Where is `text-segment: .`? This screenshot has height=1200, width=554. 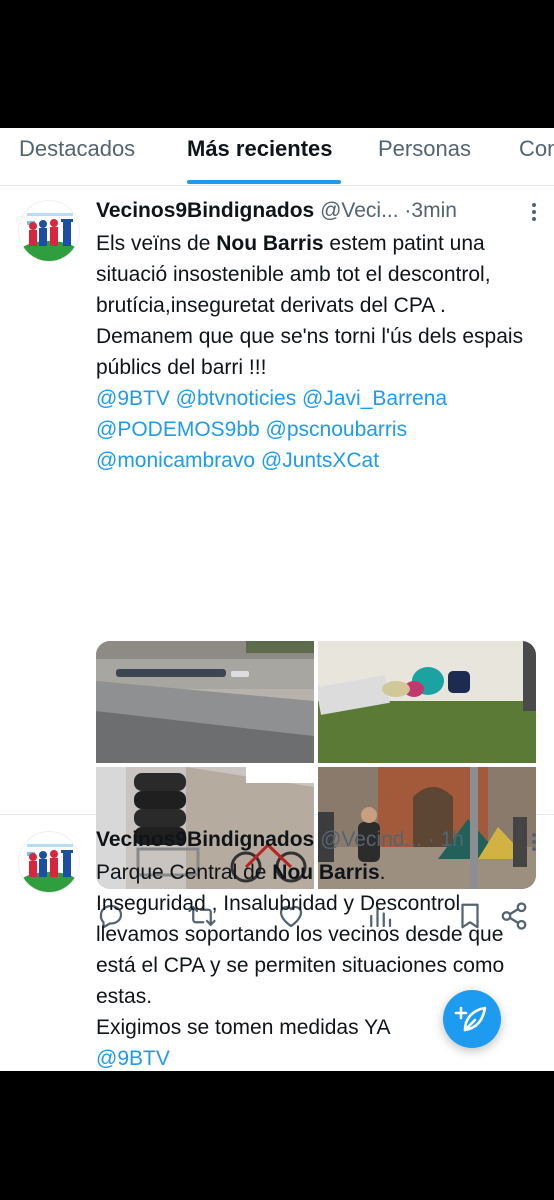
text-segment: . is located at coordinates (382, 872).